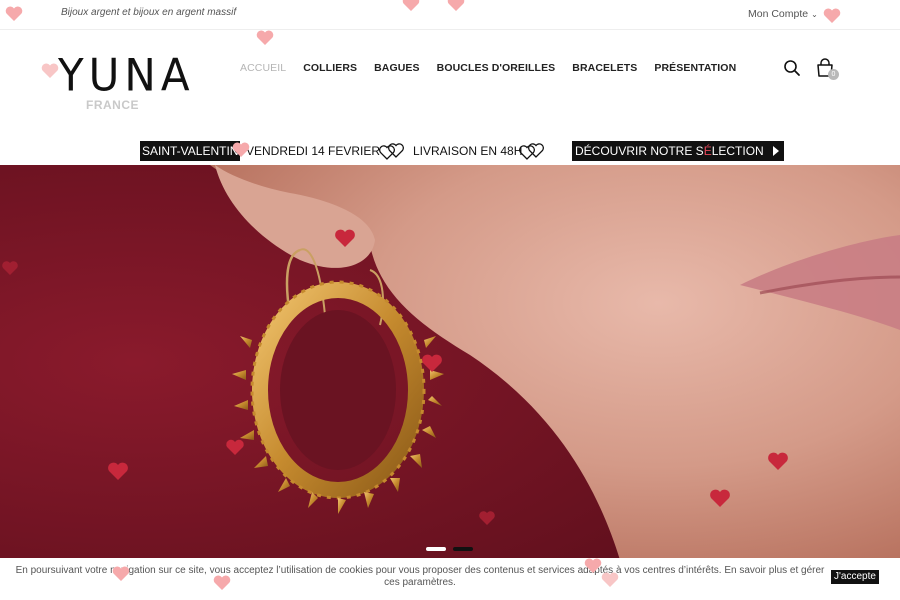 Image resolution: width=900 pixels, height=600 pixels. I want to click on promo-date: VENDREDI 14 FEVRIER, so click(313, 151).